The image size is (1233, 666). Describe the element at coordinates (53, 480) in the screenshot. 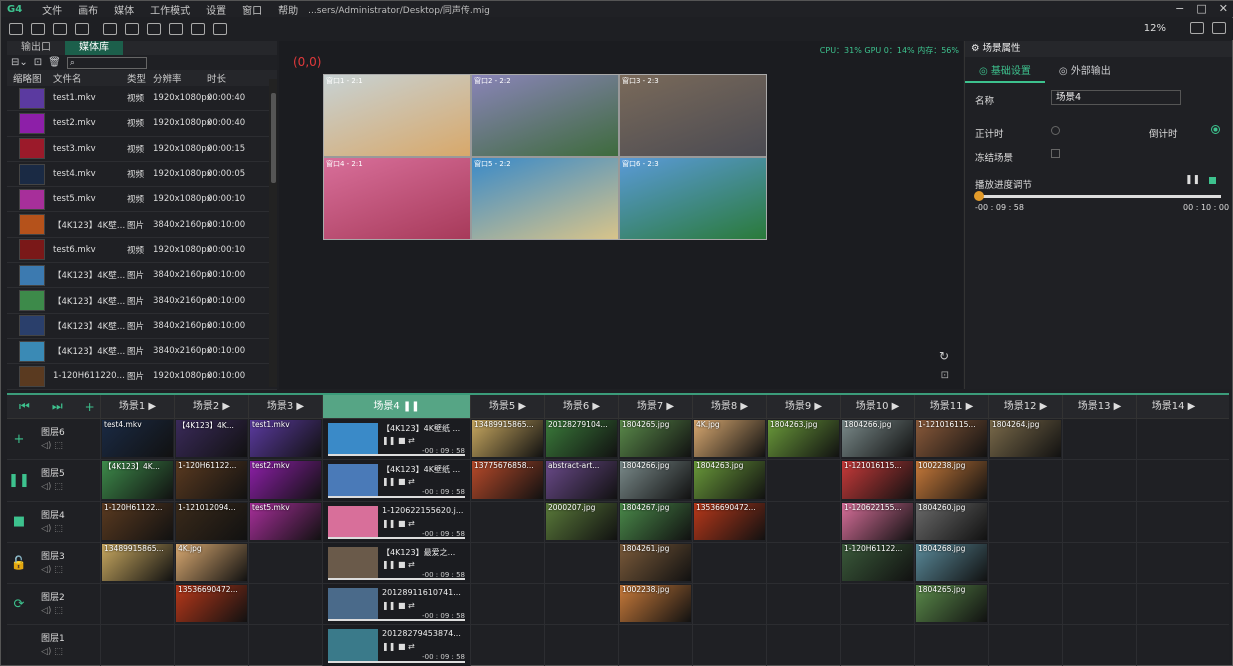

I see `layer-header: ❚❚ 图层5 ◁) ⬚` at that location.